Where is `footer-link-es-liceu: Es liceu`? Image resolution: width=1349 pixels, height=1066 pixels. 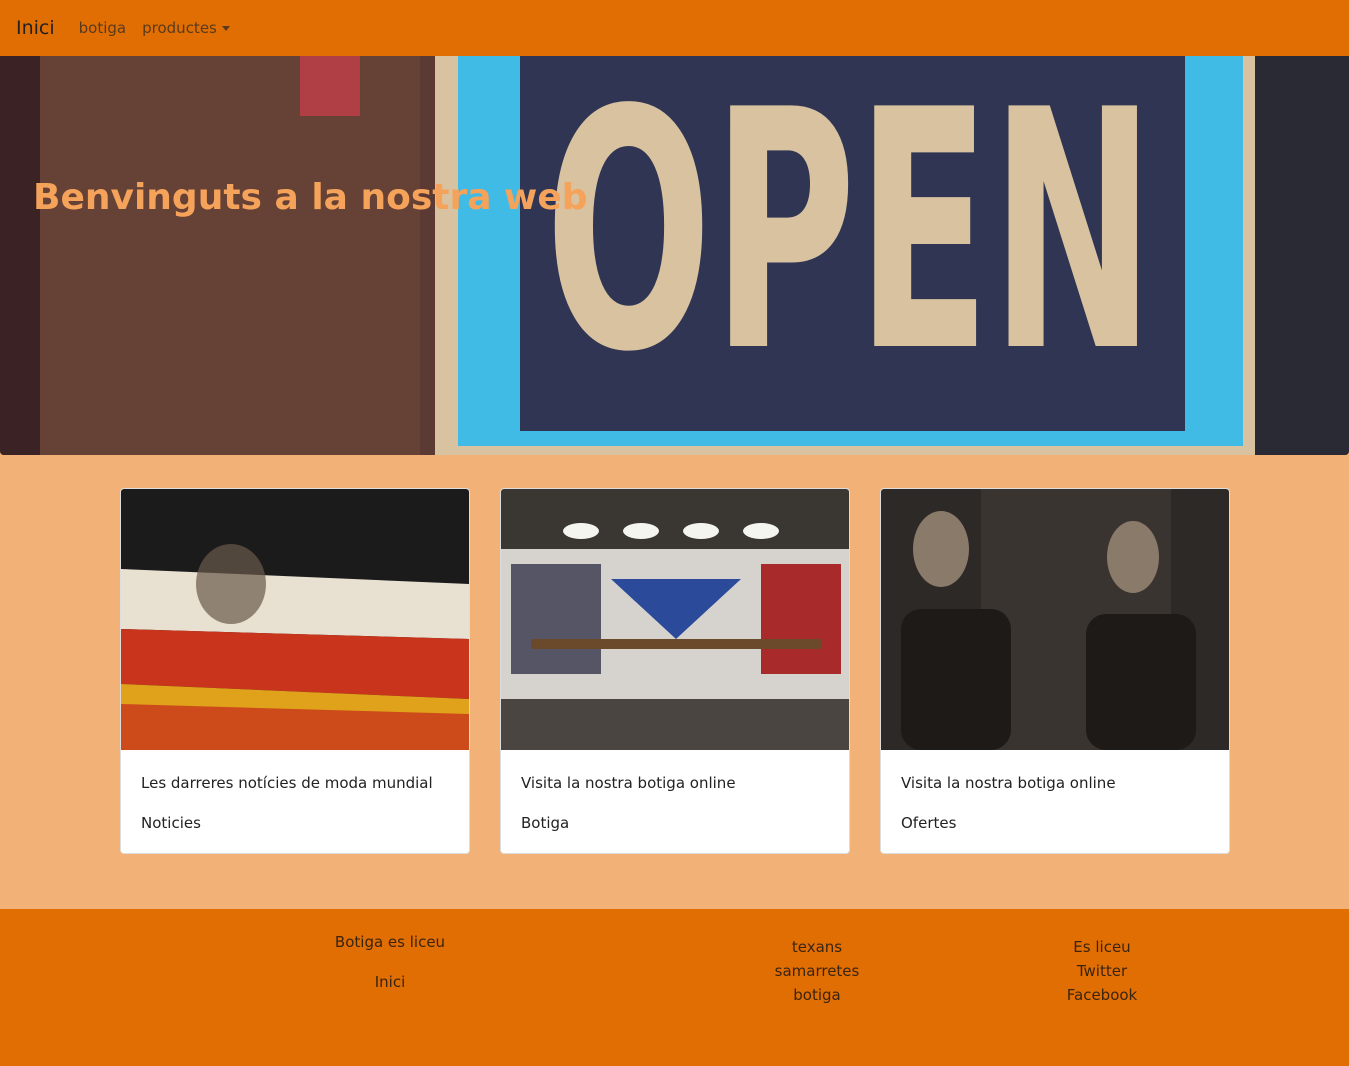 footer-link-es-liceu: Es liceu is located at coordinates (1102, 947).